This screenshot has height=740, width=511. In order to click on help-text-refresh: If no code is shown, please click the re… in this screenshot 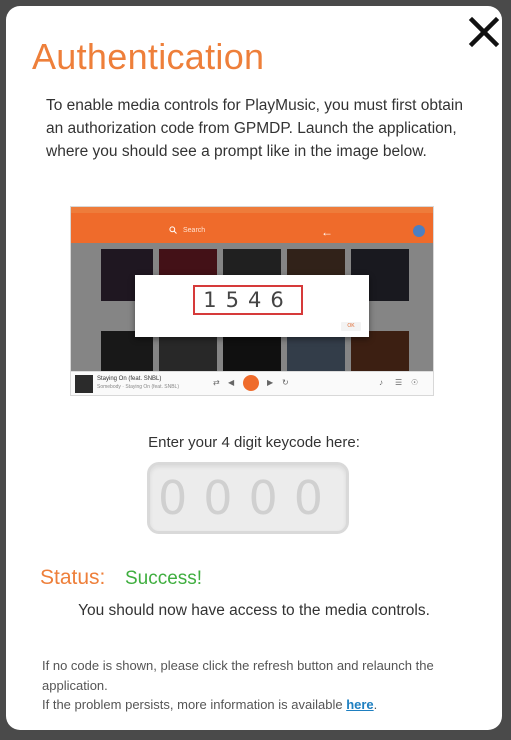, I will do `click(238, 675)`.